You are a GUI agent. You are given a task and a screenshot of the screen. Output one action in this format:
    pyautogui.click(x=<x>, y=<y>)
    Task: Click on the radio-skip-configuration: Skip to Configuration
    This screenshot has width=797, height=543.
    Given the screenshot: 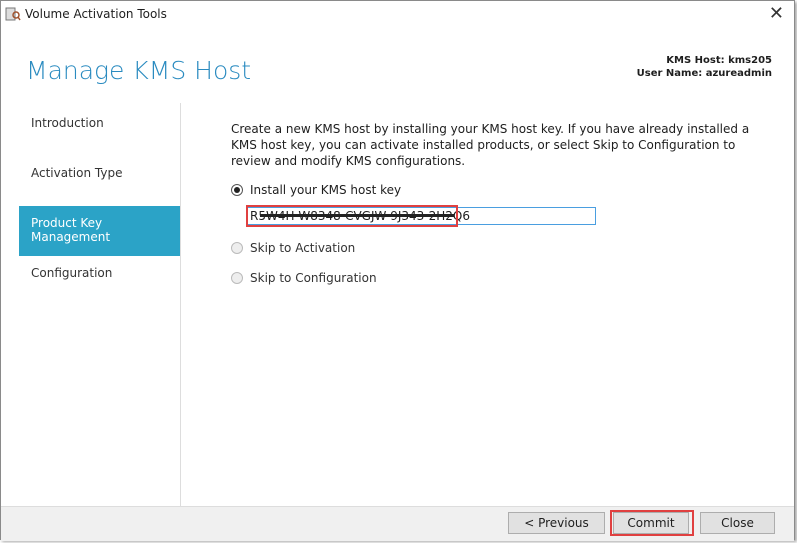 What is the action you would take?
    pyautogui.click(x=304, y=278)
    